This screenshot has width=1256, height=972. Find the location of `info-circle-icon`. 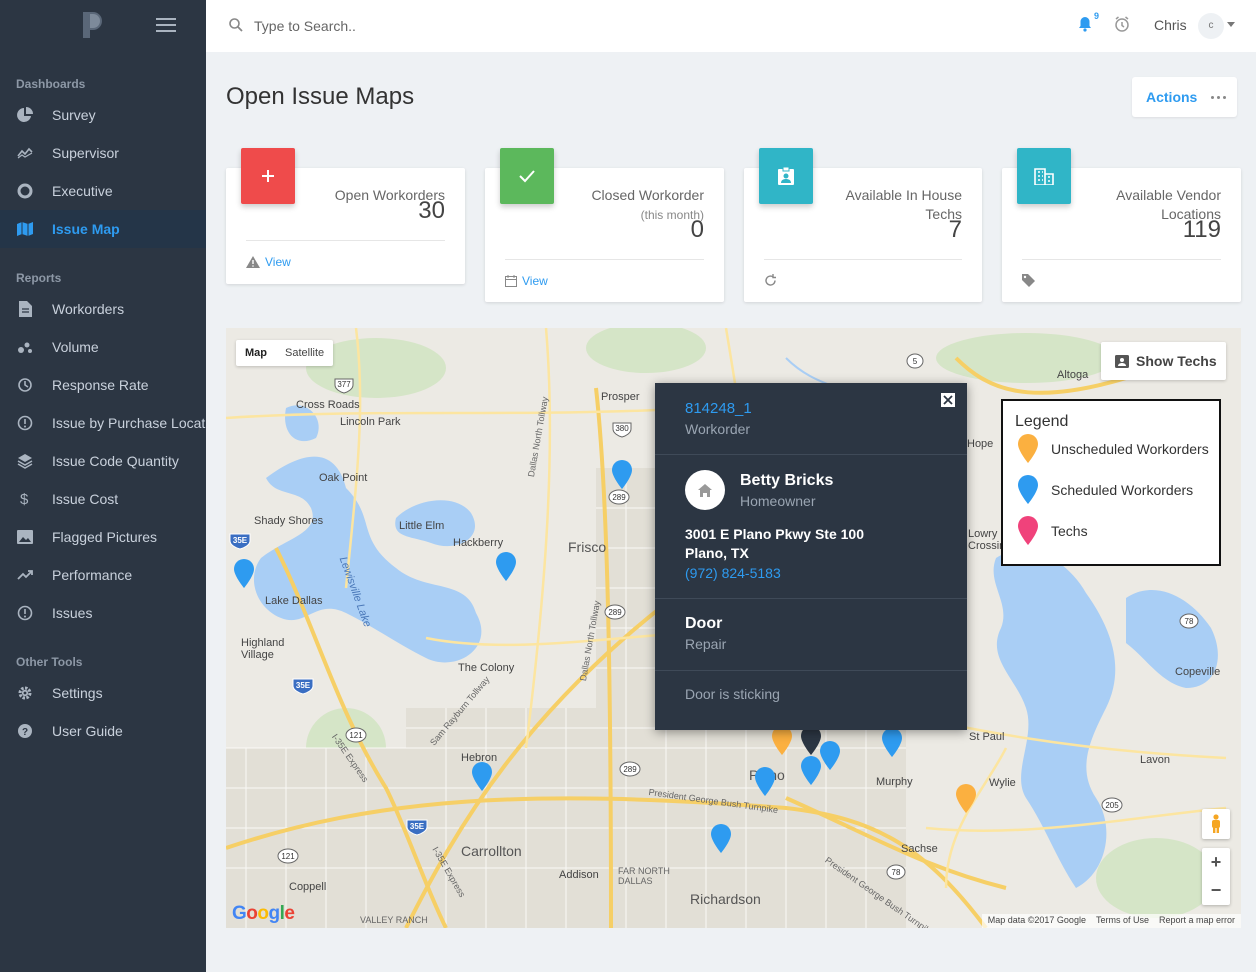

info-circle-icon is located at coordinates (25, 613).